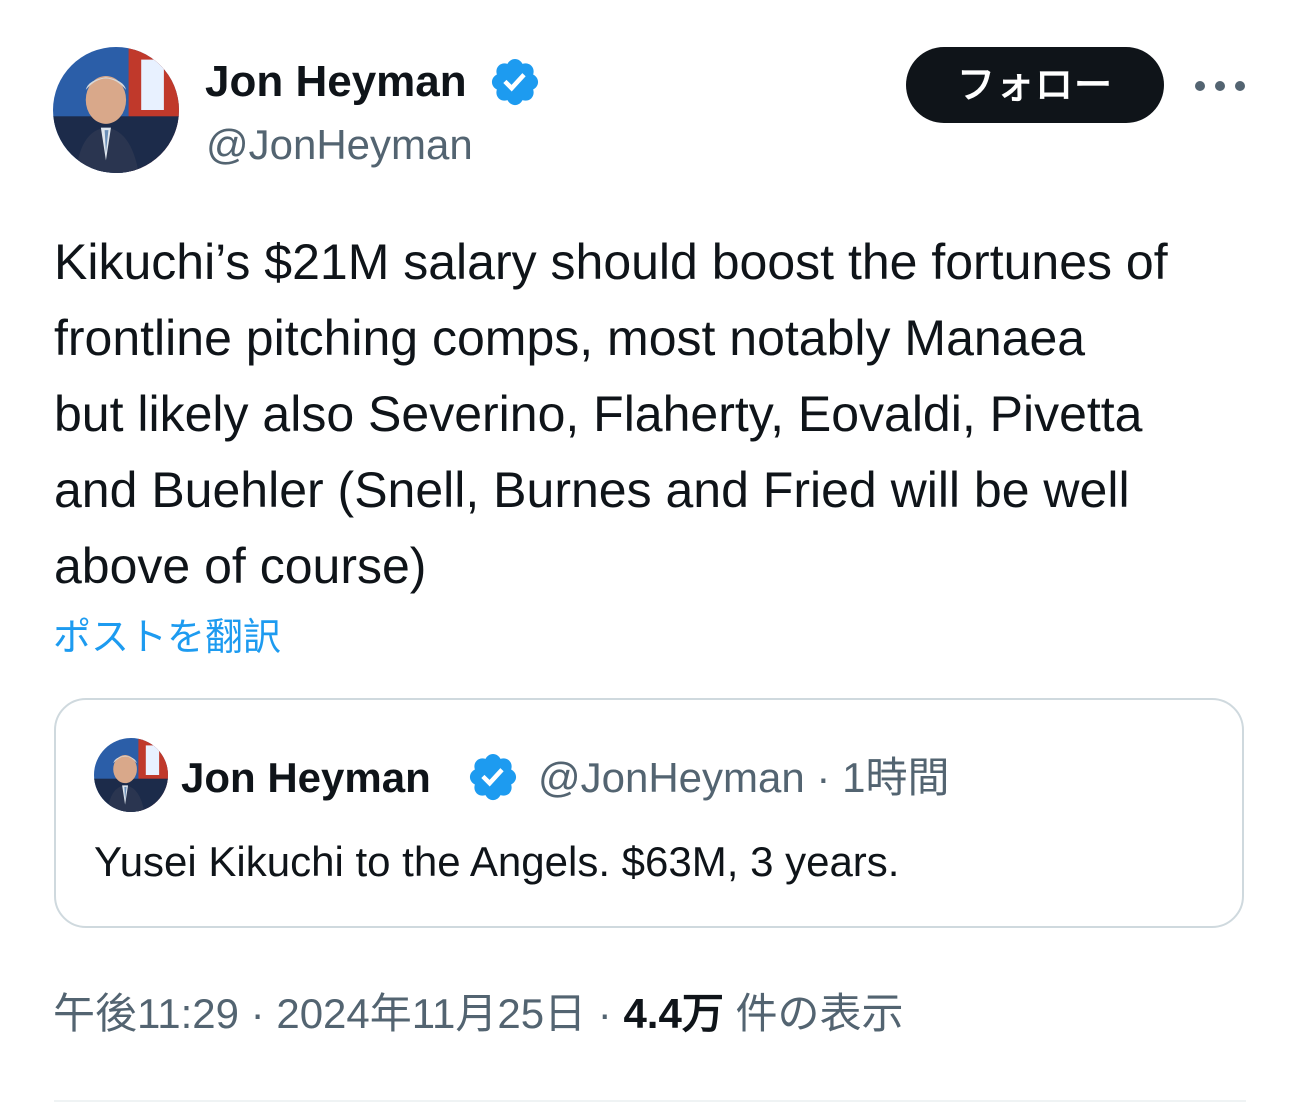  Describe the element at coordinates (146, 1013) in the screenshot. I see `post-time: 午後11:29` at that location.